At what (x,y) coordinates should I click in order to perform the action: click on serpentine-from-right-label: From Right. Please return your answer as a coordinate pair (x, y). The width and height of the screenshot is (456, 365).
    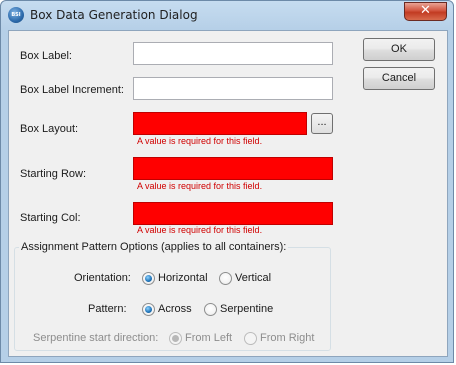
    Looking at the image, I should click on (287, 338).